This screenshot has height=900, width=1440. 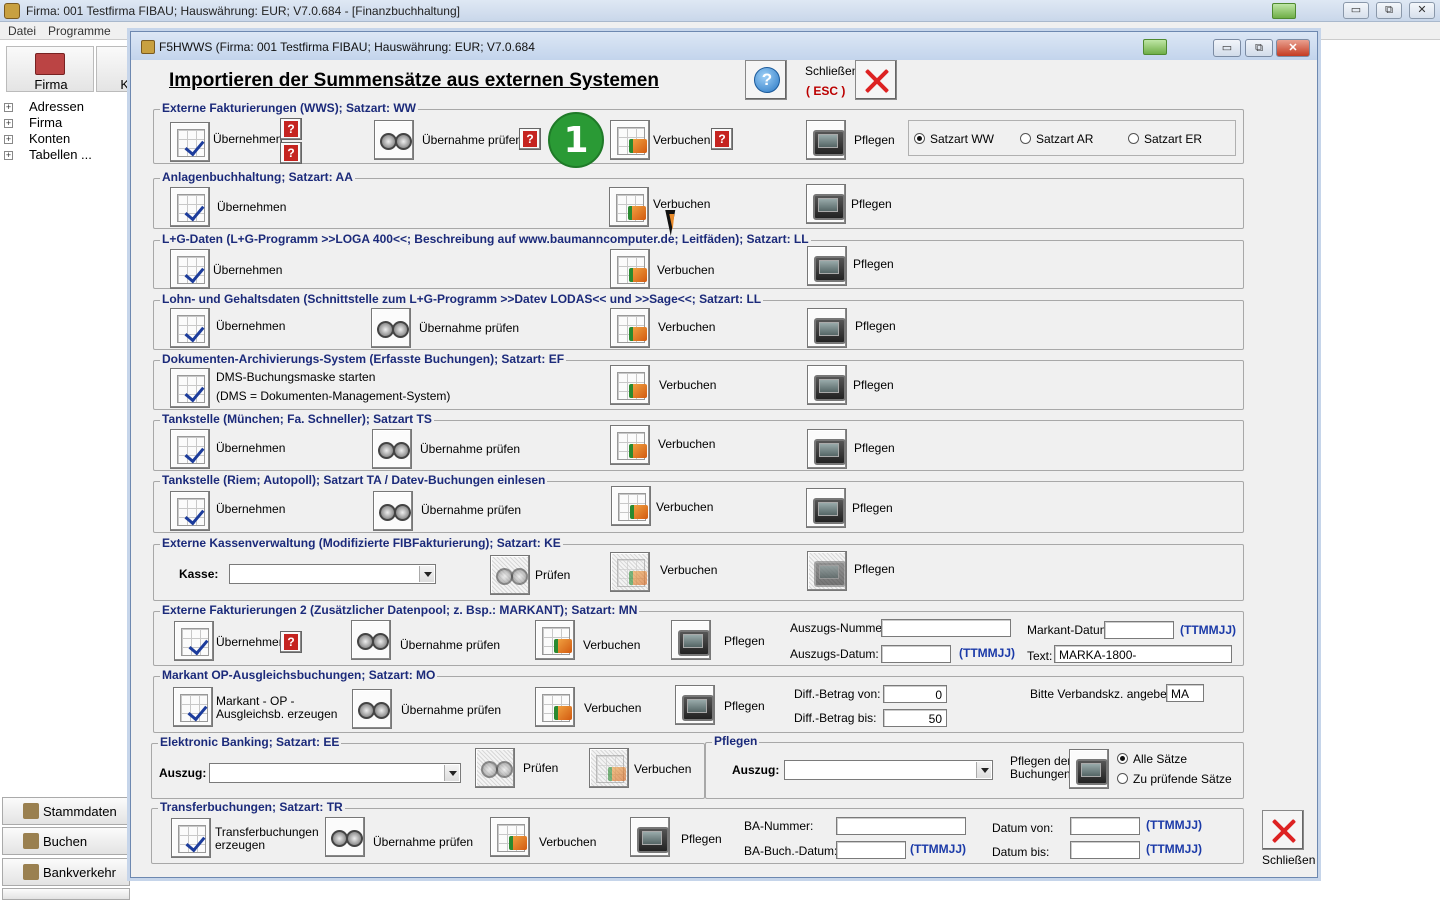 What do you see at coordinates (888, 770) in the screenshot?
I see `pflegen-auszug-select` at bounding box center [888, 770].